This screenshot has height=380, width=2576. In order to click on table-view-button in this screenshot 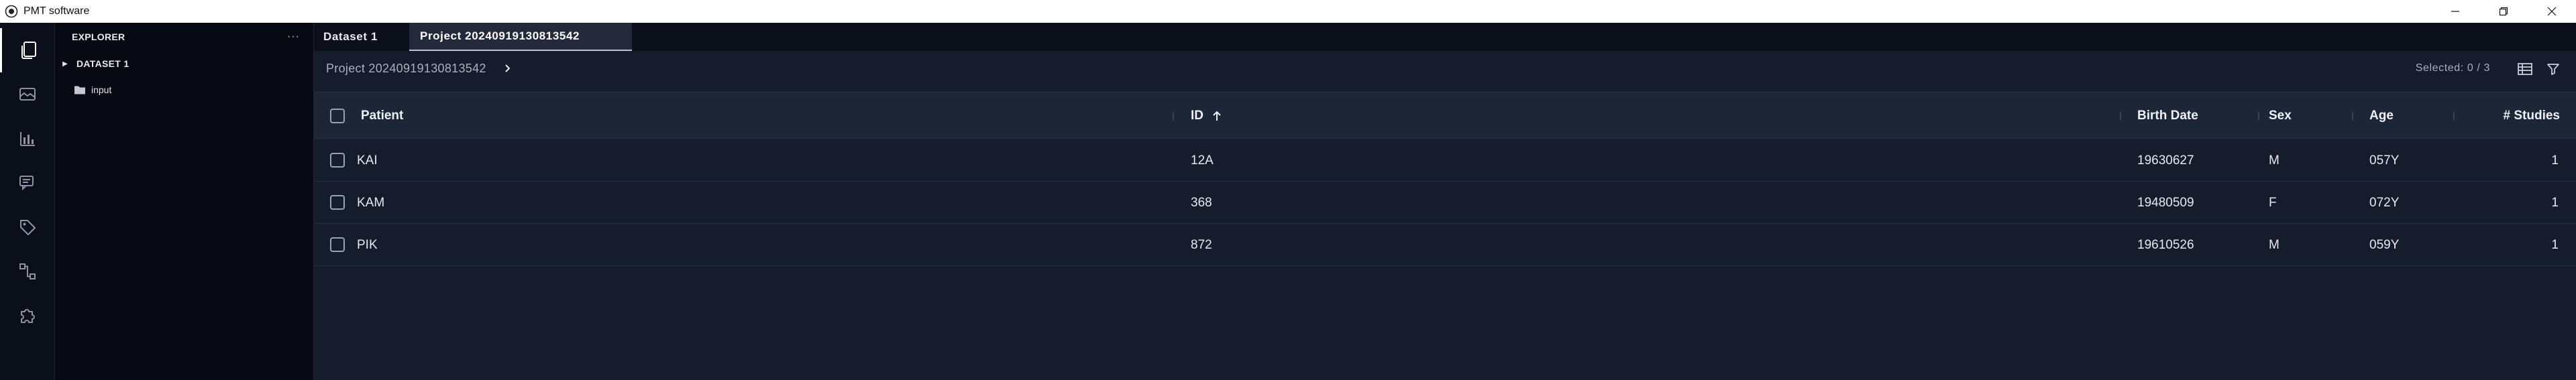, I will do `click(2525, 69)`.